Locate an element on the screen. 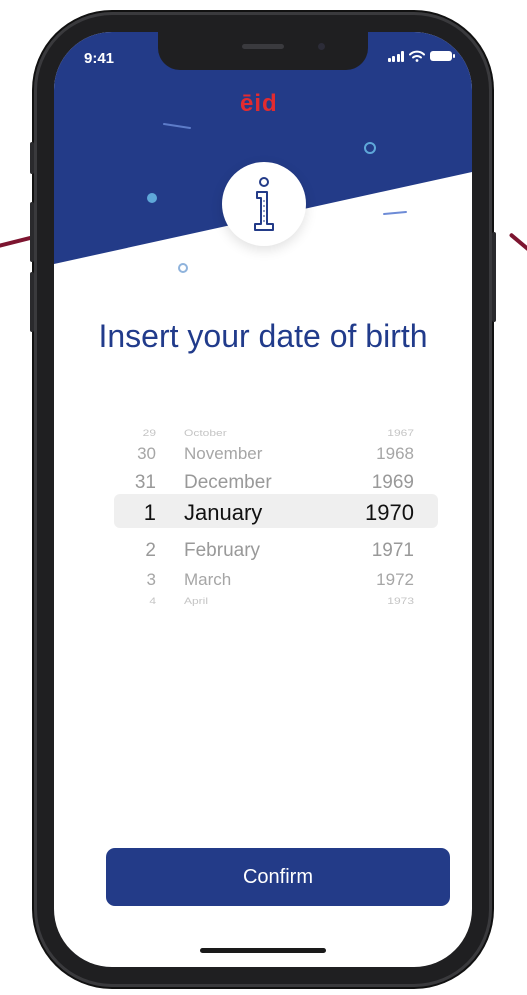 This screenshot has width=527, height=995. picker-month: April is located at coordinates (196, 601).